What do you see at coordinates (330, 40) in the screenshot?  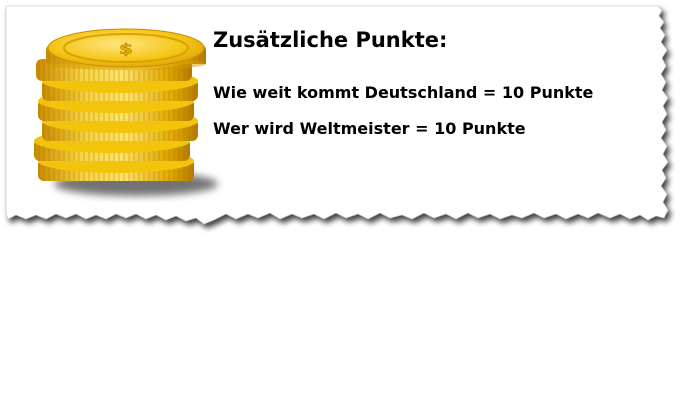 I see `card-title: Zusätzliche Punkte:` at bounding box center [330, 40].